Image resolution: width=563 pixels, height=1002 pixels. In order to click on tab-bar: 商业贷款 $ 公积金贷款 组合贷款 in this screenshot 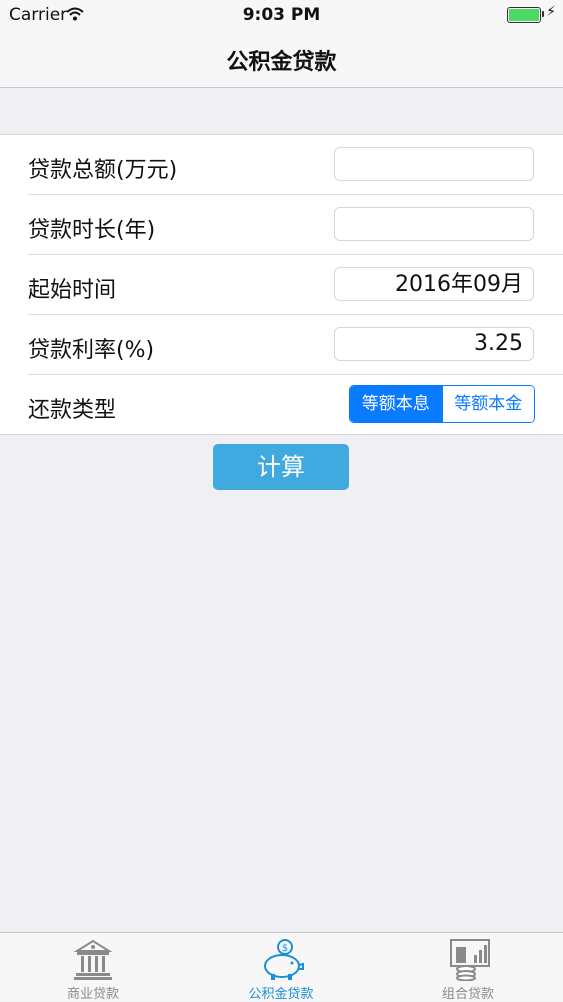, I will do `click(281, 967)`.